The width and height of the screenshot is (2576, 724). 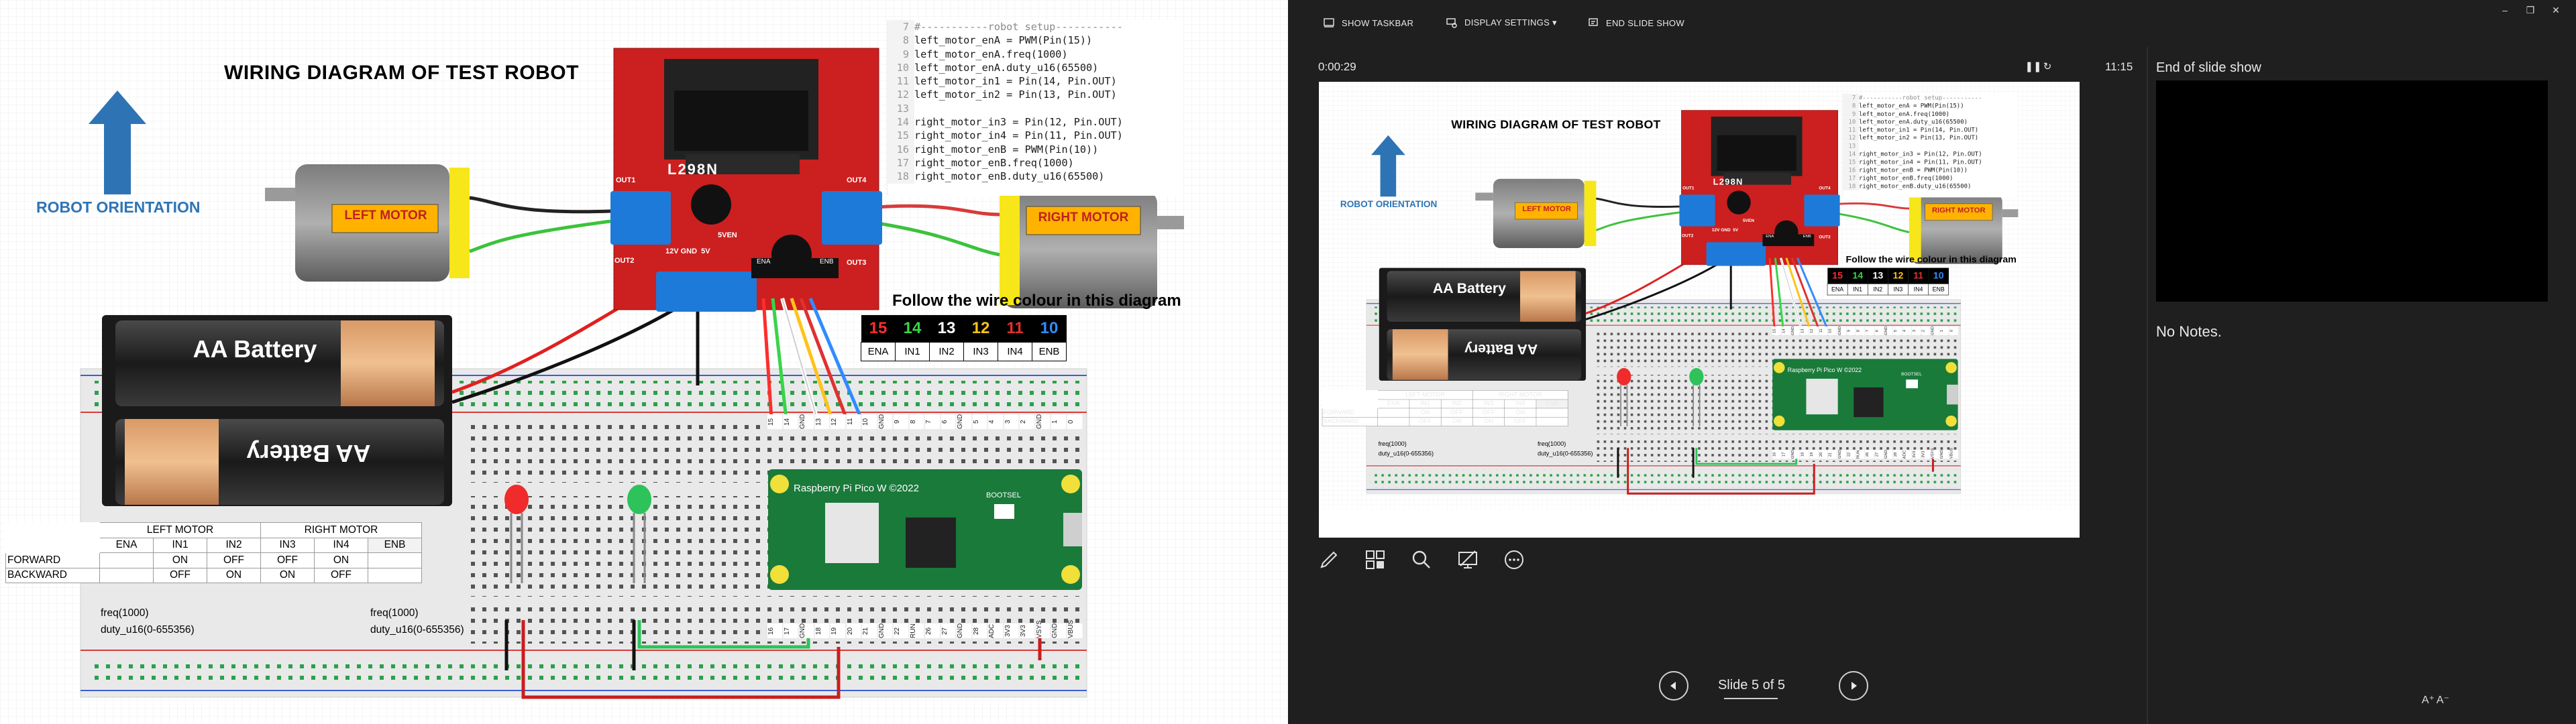 I want to click on minimize-button: –, so click(x=2505, y=10).